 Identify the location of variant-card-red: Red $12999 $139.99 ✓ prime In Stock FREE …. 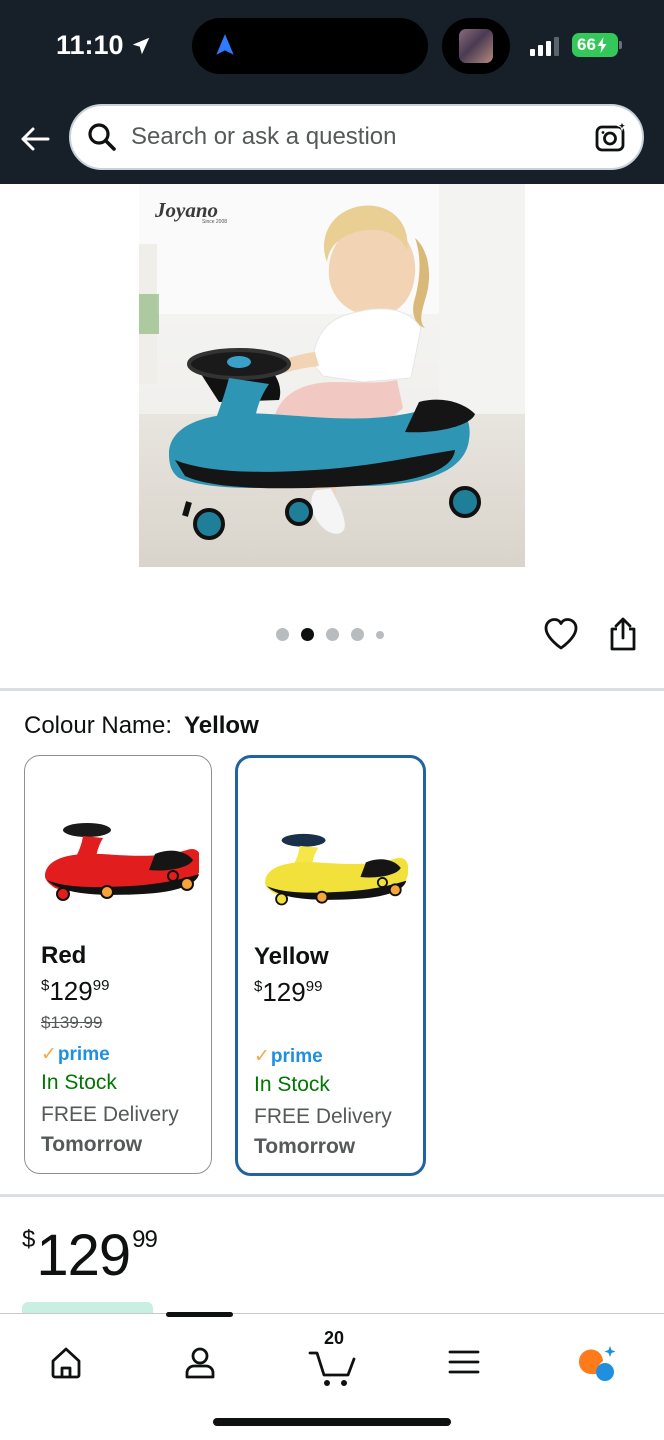
(118, 964).